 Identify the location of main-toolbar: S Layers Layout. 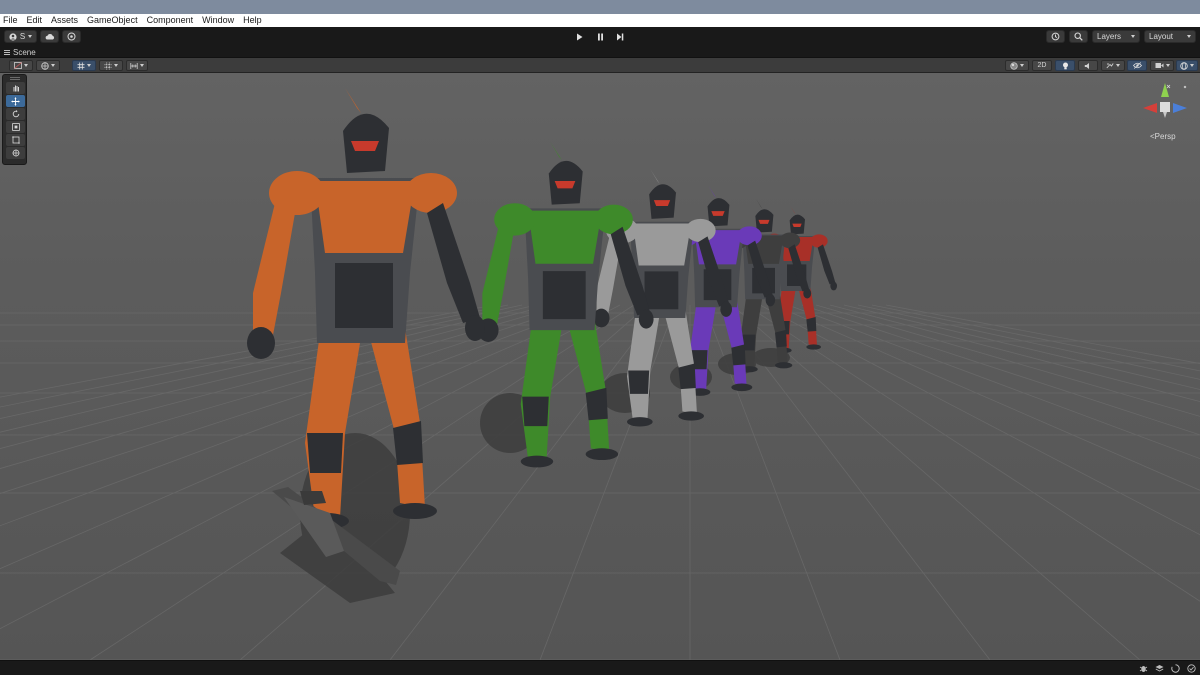
(600, 36).